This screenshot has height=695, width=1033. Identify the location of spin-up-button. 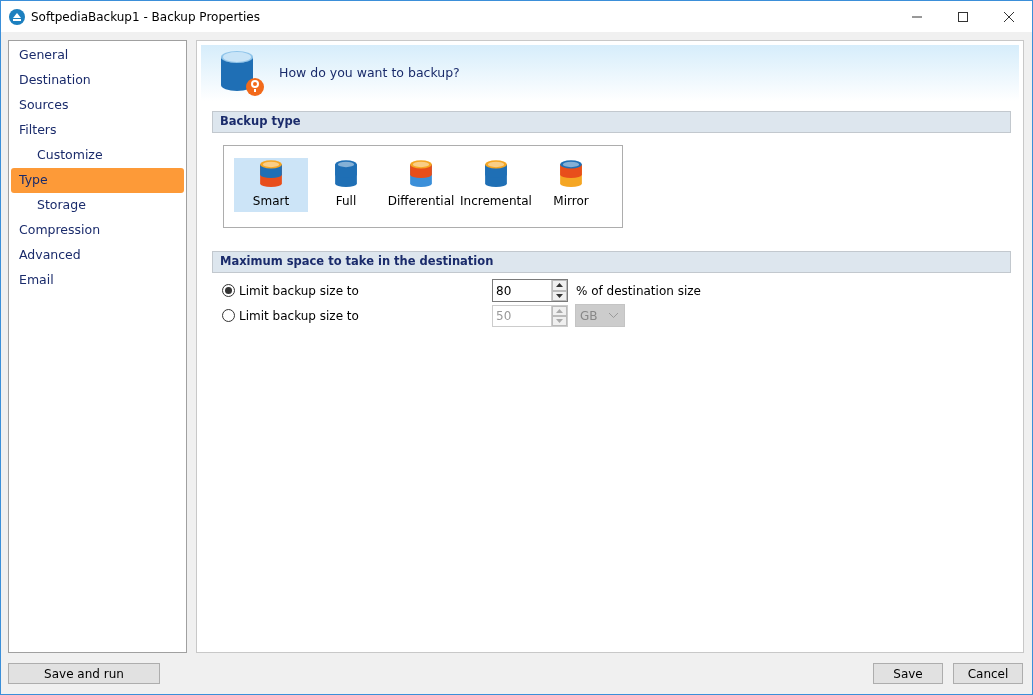
(559, 285).